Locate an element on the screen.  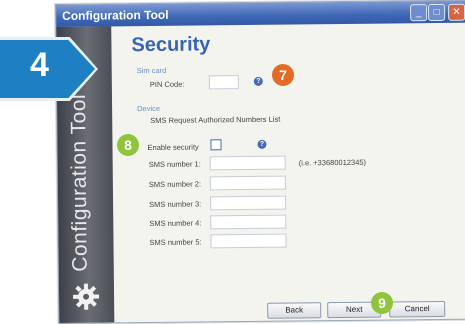
step-4-number: 4 is located at coordinates (39, 65).